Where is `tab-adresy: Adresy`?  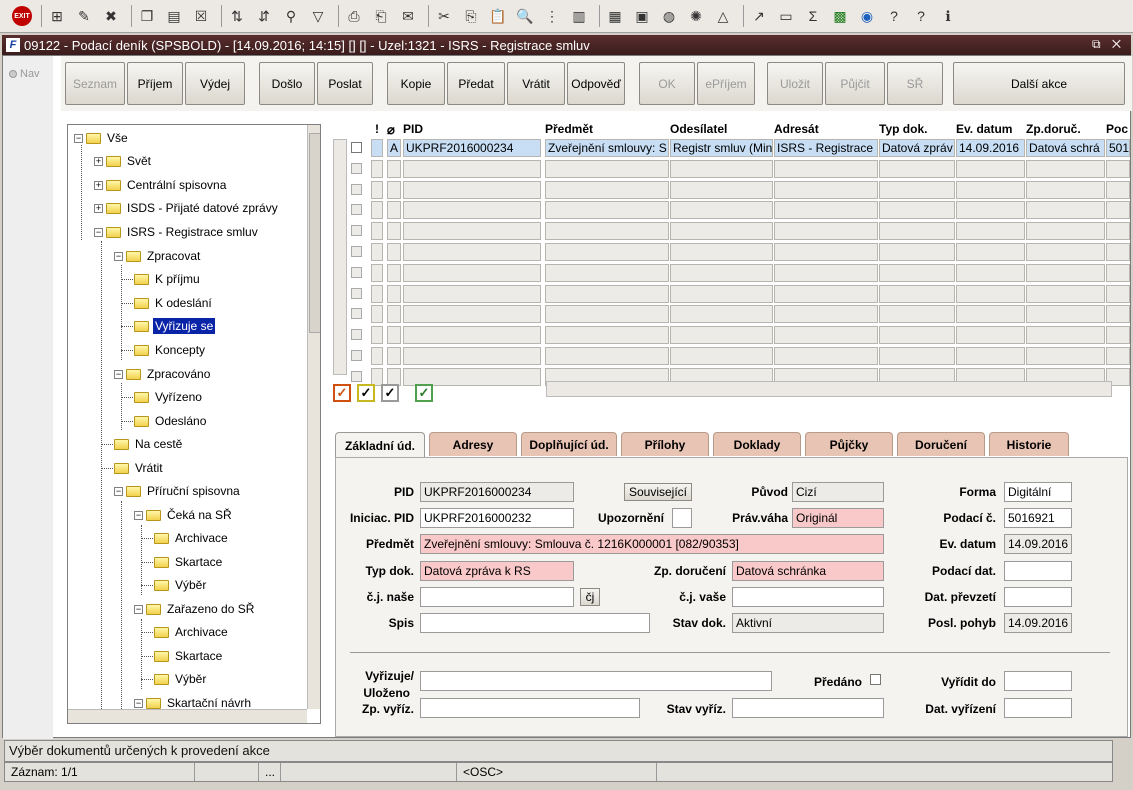 tab-adresy: Adresy is located at coordinates (473, 444).